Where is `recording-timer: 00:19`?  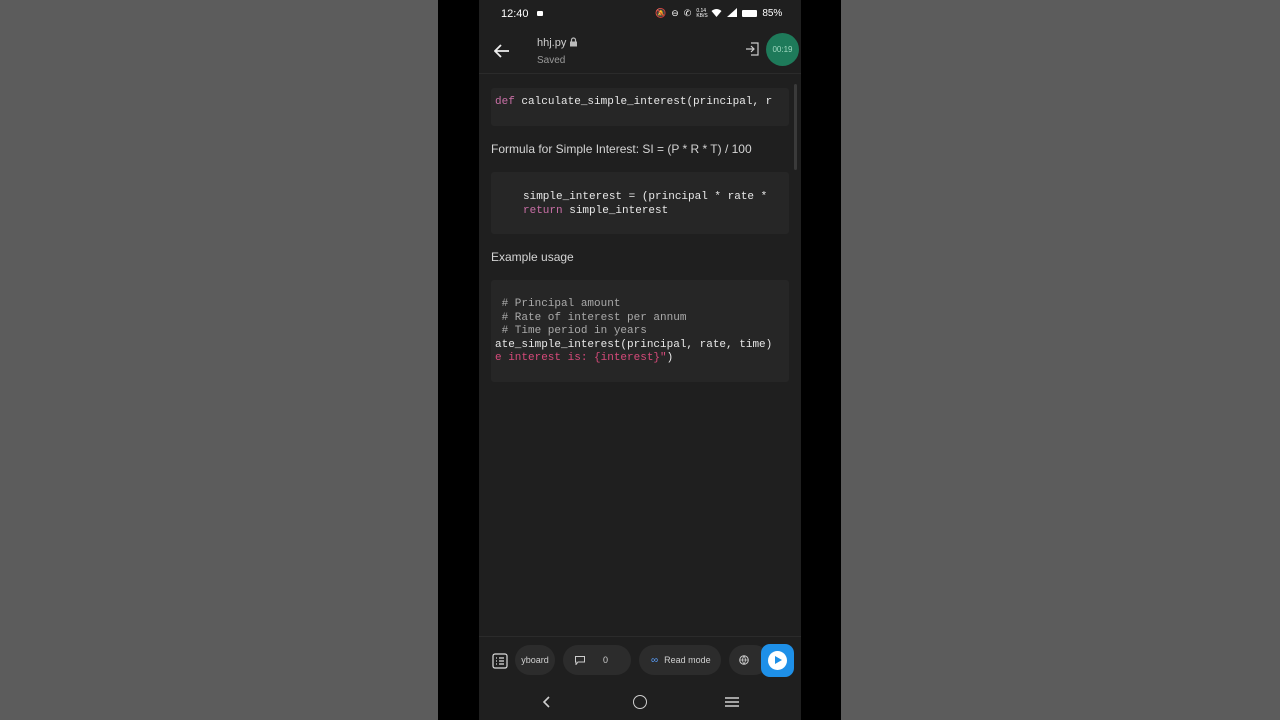 recording-timer: 00:19 is located at coordinates (782, 49).